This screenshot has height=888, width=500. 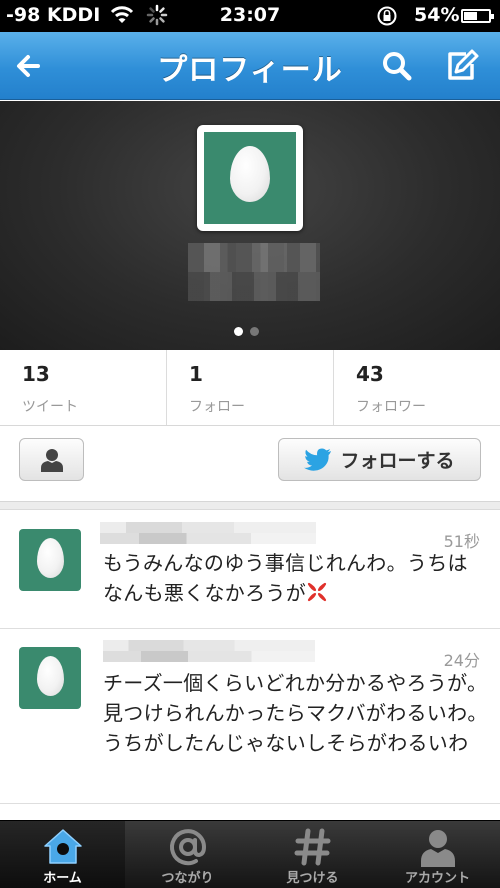 I want to click on stat-following: 1 フォロー, so click(x=250, y=387).